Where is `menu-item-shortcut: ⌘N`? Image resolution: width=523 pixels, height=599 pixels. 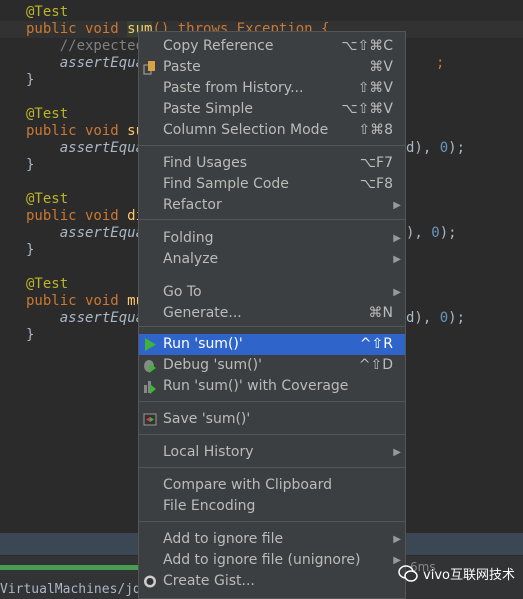
menu-item-shortcut: ⌘N is located at coordinates (380, 313).